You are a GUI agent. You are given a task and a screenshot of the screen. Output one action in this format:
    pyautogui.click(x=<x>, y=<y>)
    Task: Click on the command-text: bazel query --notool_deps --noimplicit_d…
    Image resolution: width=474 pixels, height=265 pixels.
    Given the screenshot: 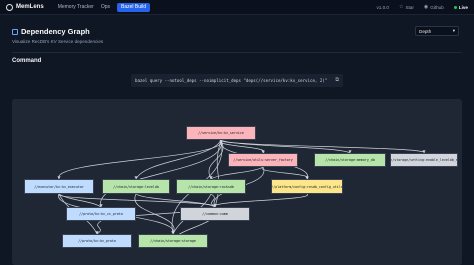 What is the action you would take?
    pyautogui.click(x=231, y=80)
    